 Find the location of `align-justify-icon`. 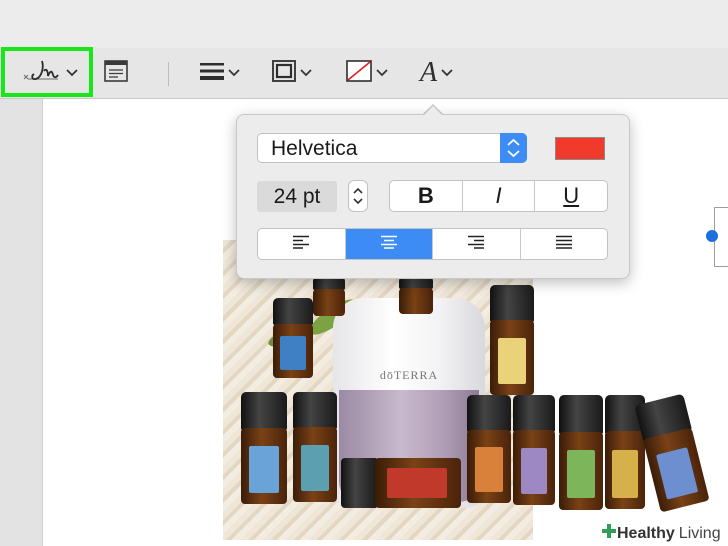

align-justify-icon is located at coordinates (564, 244).